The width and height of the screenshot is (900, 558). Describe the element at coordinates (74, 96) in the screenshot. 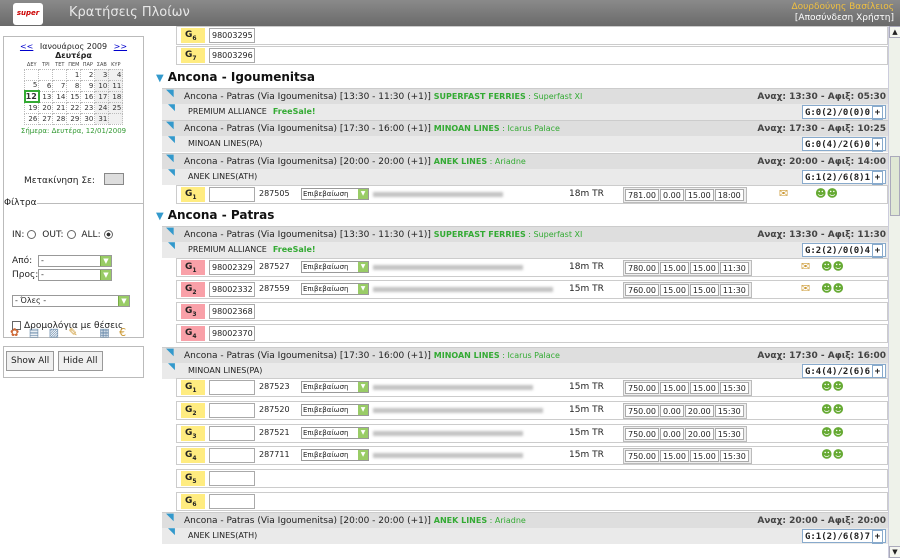

I see `calendar-day: 15` at that location.